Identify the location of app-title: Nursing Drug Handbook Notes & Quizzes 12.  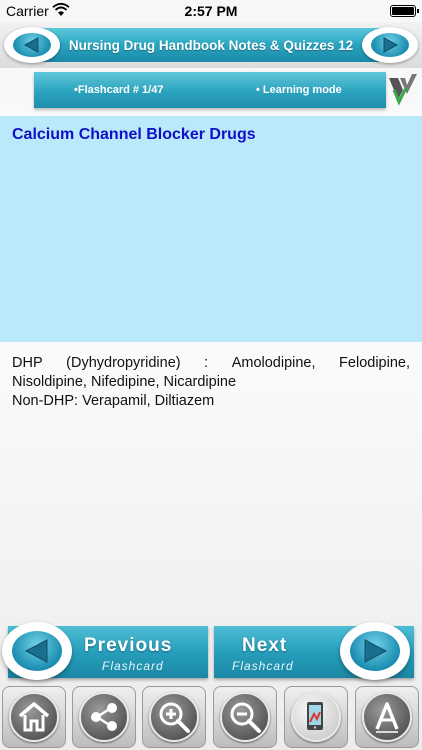
(211, 45).